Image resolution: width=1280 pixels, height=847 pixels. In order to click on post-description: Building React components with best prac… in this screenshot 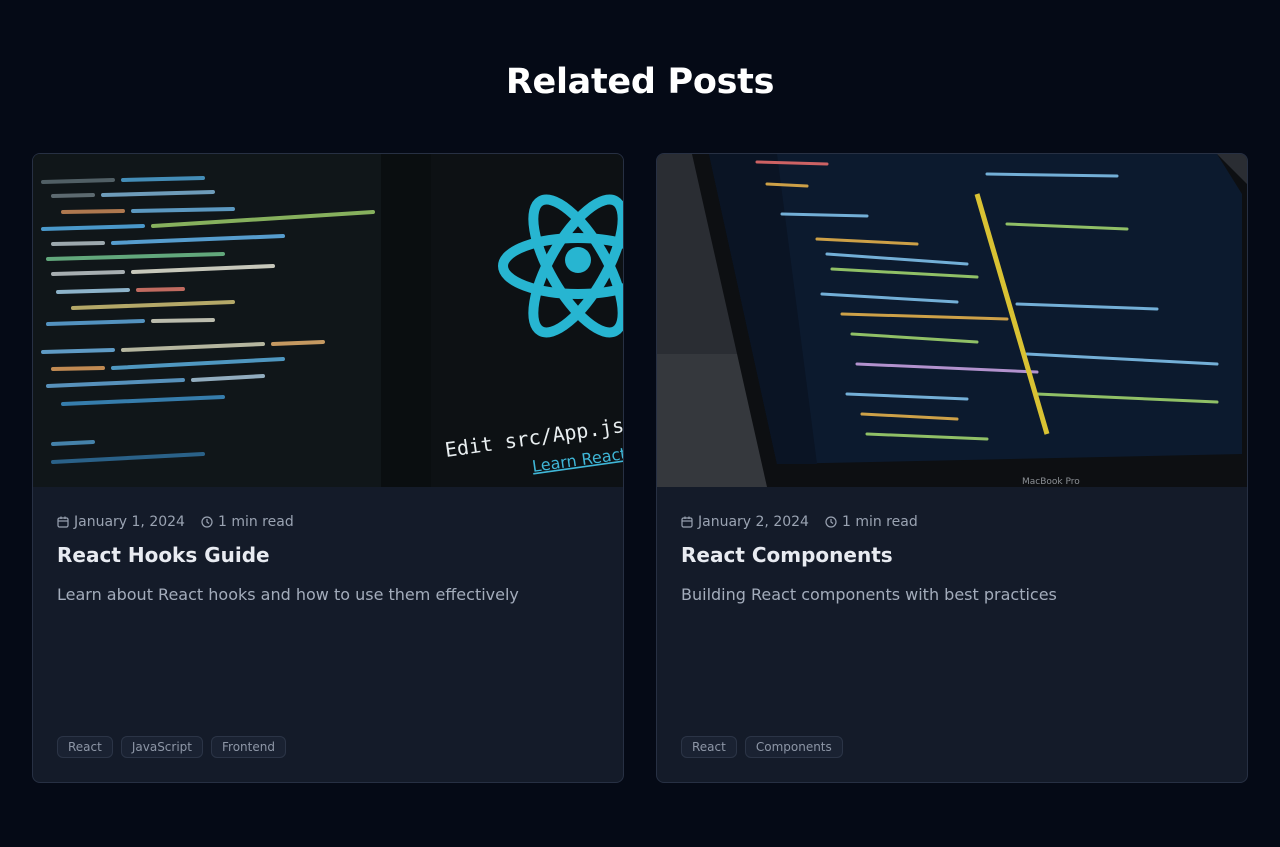, I will do `click(869, 594)`.